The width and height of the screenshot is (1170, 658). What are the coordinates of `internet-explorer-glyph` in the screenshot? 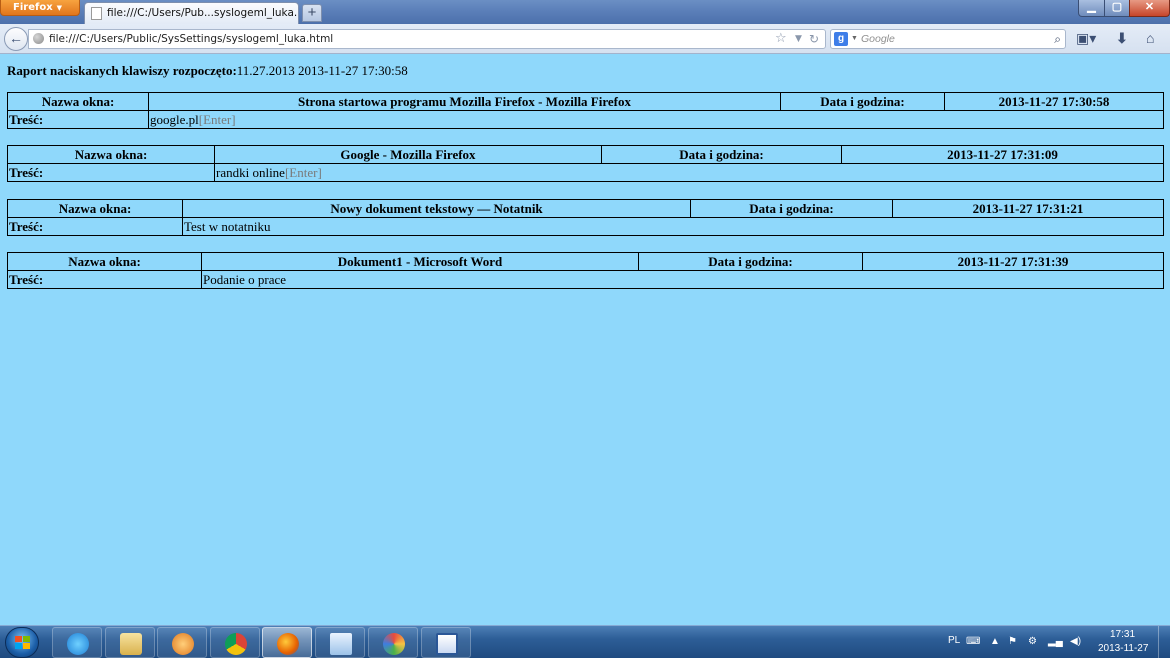 It's located at (78, 644).